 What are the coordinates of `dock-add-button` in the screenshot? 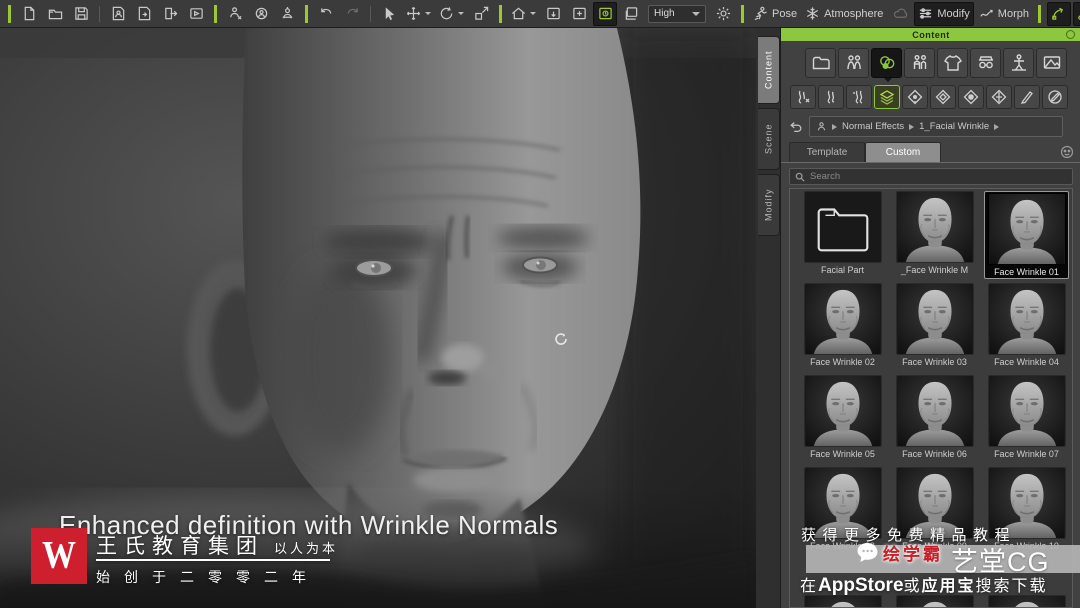 It's located at (579, 14).